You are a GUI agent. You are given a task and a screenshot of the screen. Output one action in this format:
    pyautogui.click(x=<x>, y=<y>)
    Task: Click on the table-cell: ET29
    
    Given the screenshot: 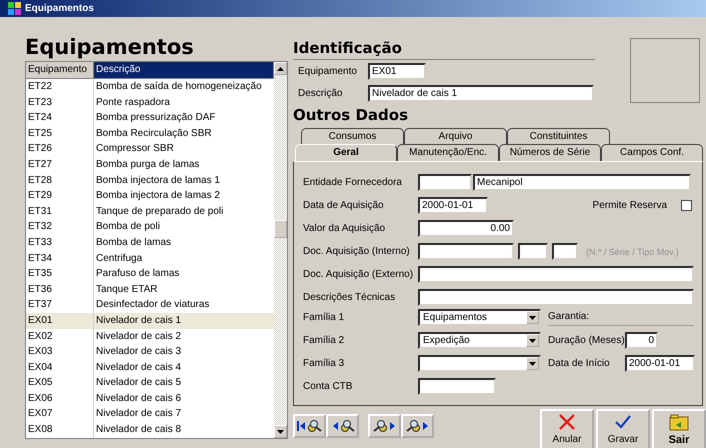 What is the action you would take?
    pyautogui.click(x=60, y=196)
    